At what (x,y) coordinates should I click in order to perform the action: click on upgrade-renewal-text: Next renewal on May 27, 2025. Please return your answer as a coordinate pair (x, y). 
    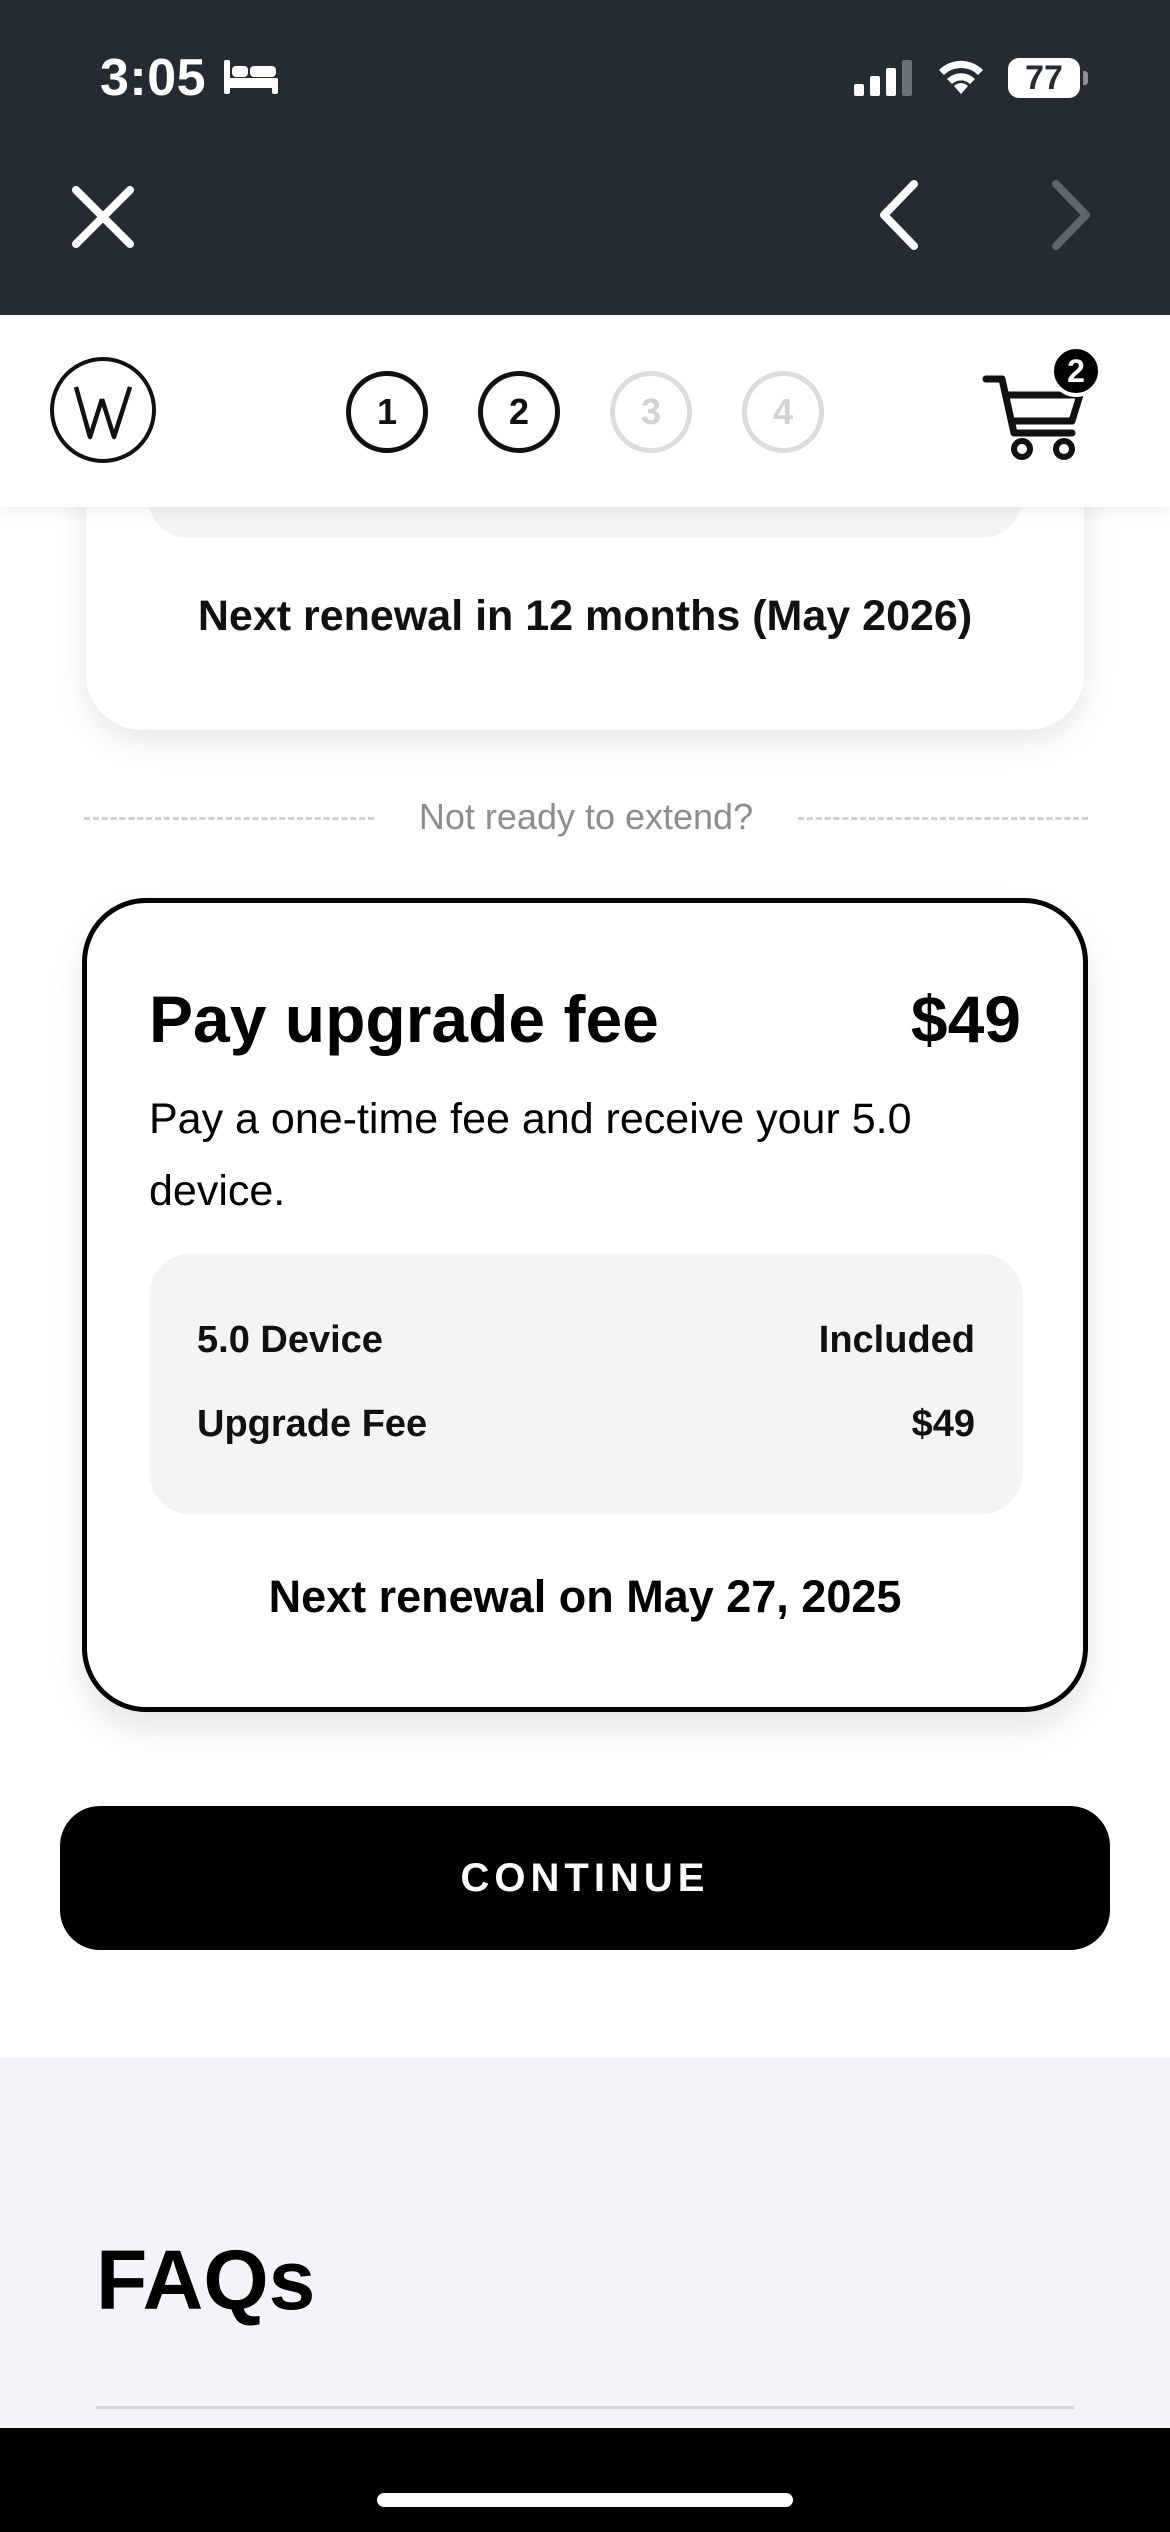
    Looking at the image, I should click on (585, 1596).